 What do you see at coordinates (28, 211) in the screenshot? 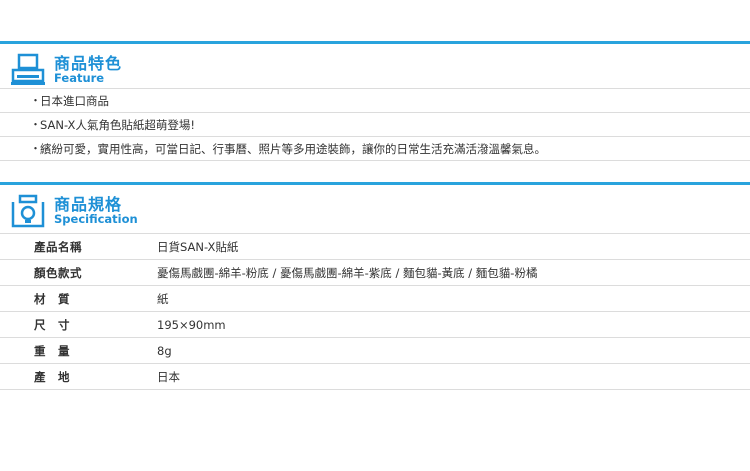
I see `camera-icon` at bounding box center [28, 211].